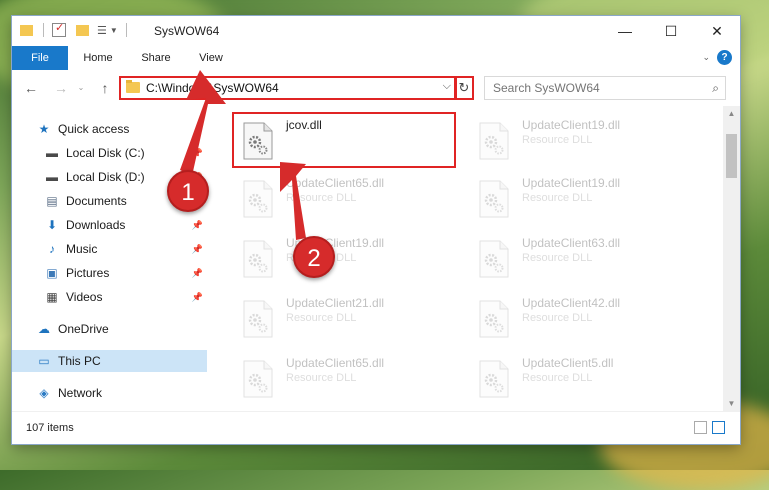 Image resolution: width=769 pixels, height=490 pixels. I want to click on documents-icon: ▤, so click(52, 201).